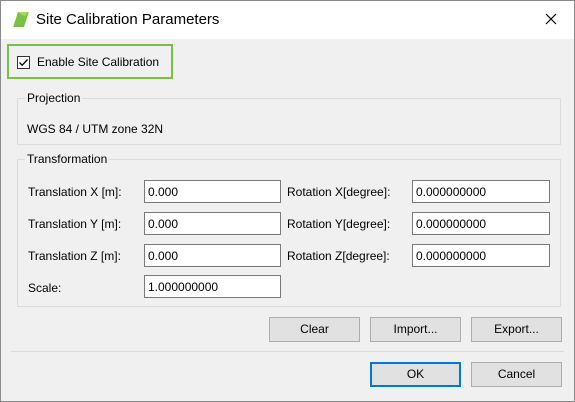 The width and height of the screenshot is (575, 402). What do you see at coordinates (339, 224) in the screenshot?
I see `rotation-y-label: Rotation Y[degree]:` at bounding box center [339, 224].